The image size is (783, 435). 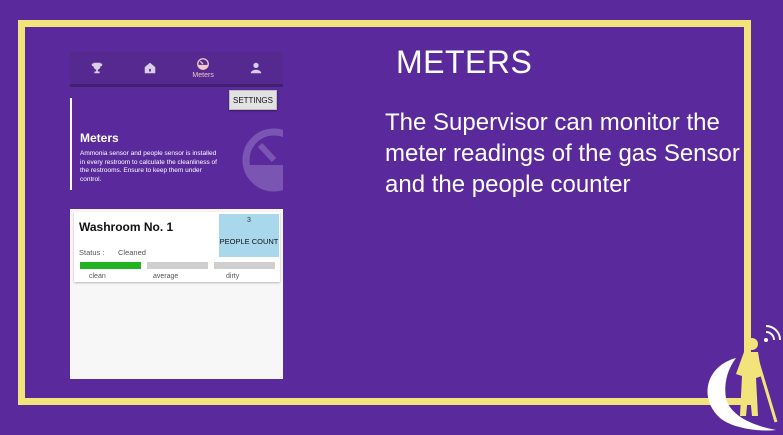 What do you see at coordinates (177, 265) in the screenshot?
I see `meter-bar-average` at bounding box center [177, 265].